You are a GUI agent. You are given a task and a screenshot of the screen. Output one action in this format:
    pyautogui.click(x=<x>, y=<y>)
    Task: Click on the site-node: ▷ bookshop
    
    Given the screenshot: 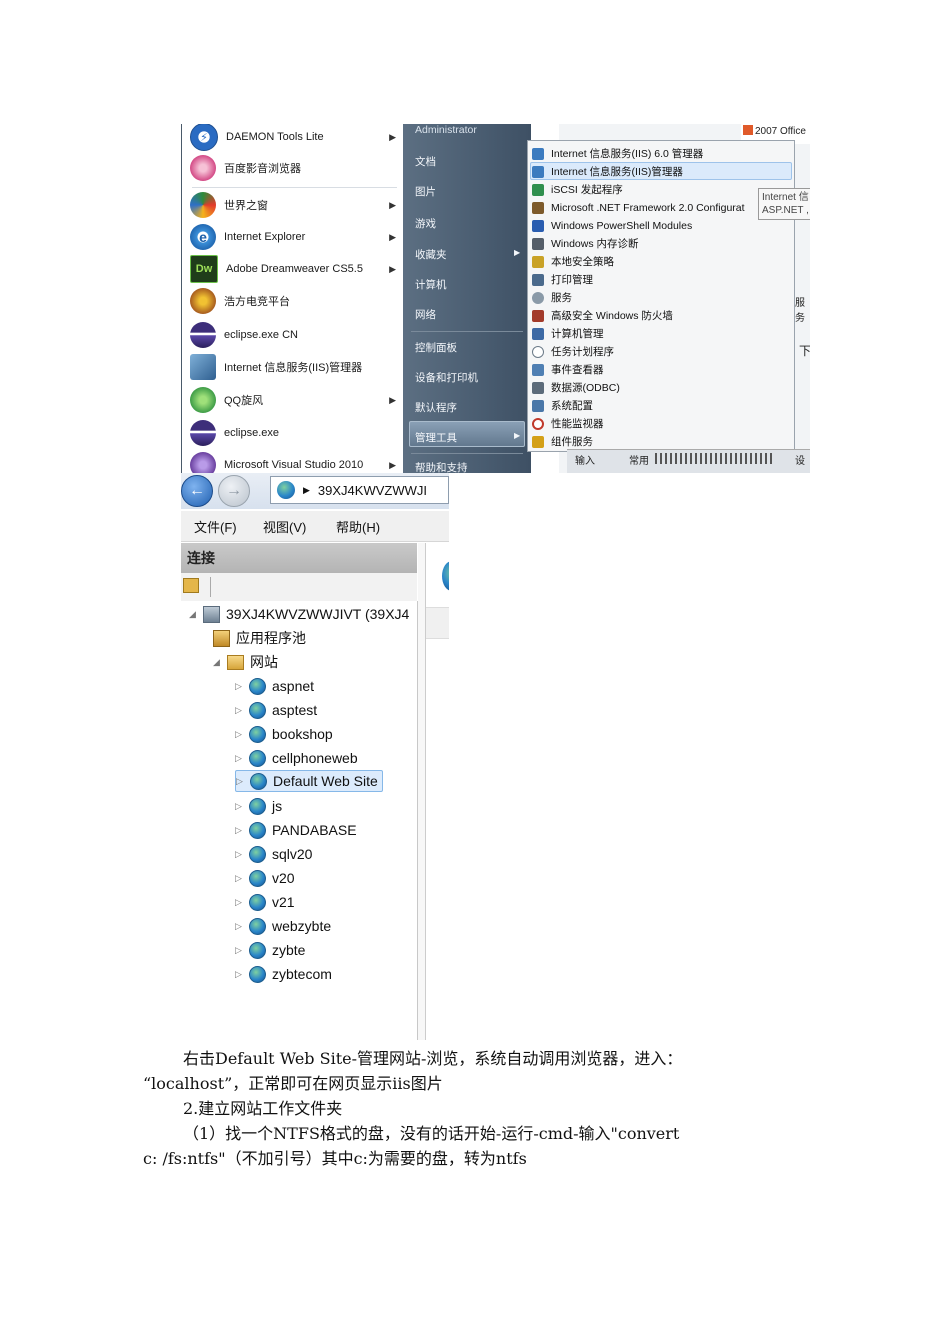 What is the action you would take?
    pyautogui.click(x=284, y=734)
    